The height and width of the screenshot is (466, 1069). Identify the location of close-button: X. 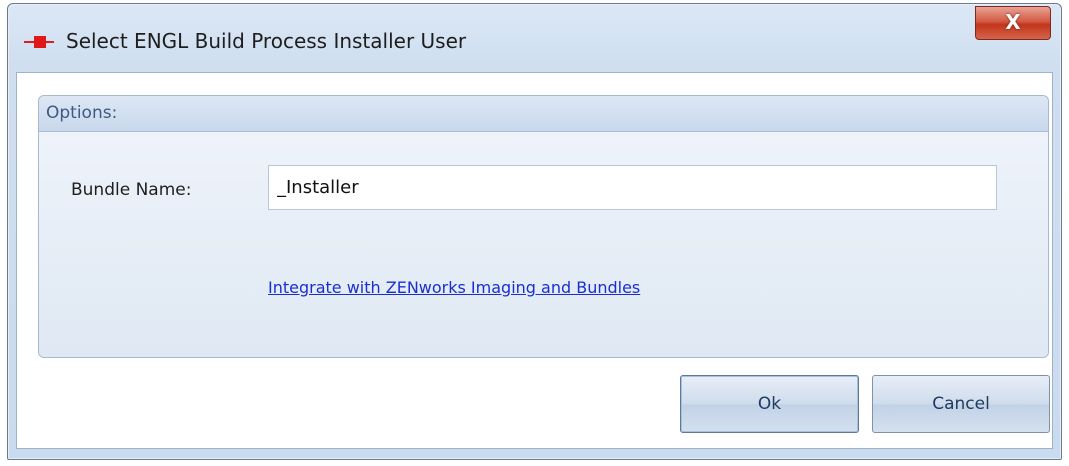
(1013, 23).